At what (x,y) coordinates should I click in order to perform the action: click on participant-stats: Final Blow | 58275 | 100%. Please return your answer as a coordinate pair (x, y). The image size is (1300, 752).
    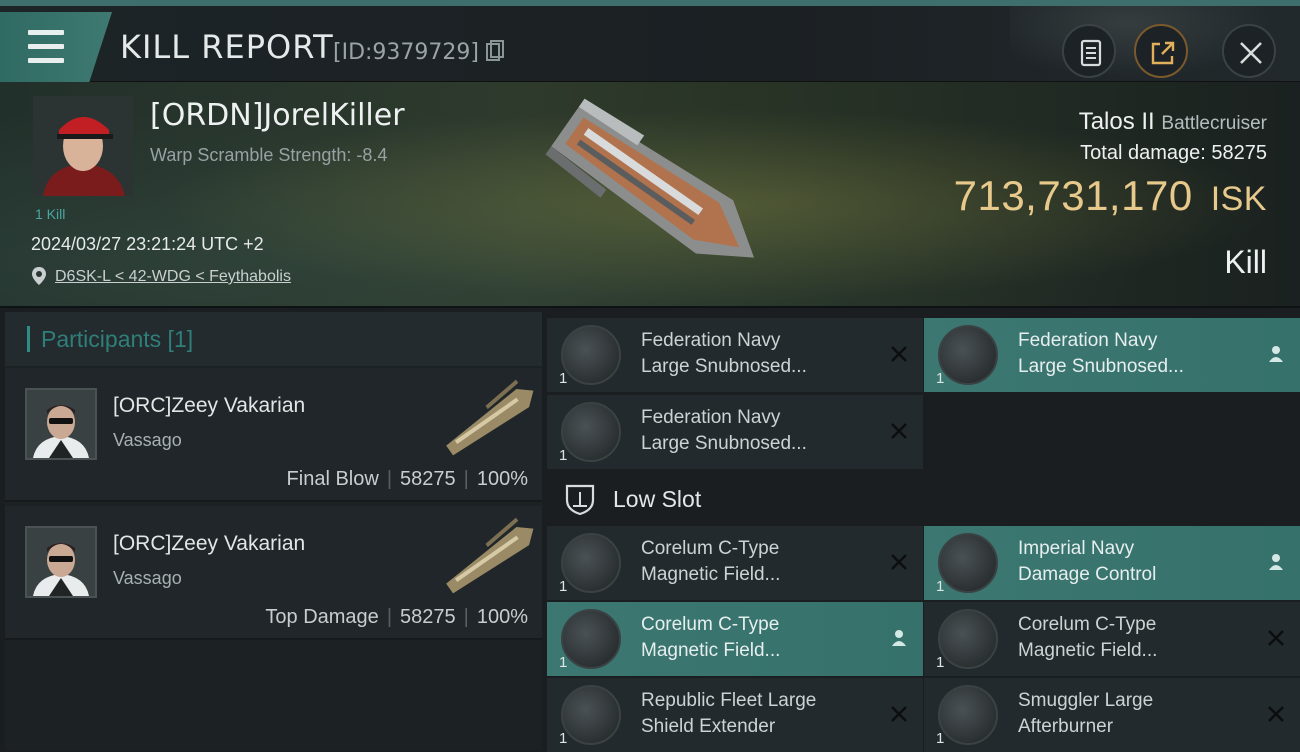
    Looking at the image, I should click on (407, 479).